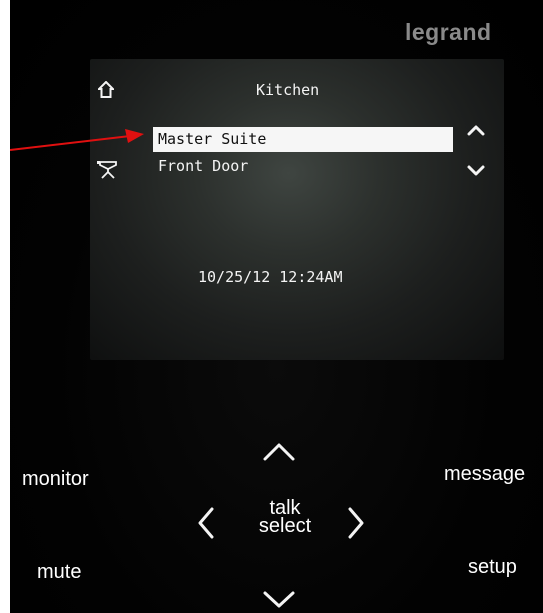 Image resolution: width=543 pixels, height=613 pixels. What do you see at coordinates (448, 32) in the screenshot?
I see `brand-logo: legrand` at bounding box center [448, 32].